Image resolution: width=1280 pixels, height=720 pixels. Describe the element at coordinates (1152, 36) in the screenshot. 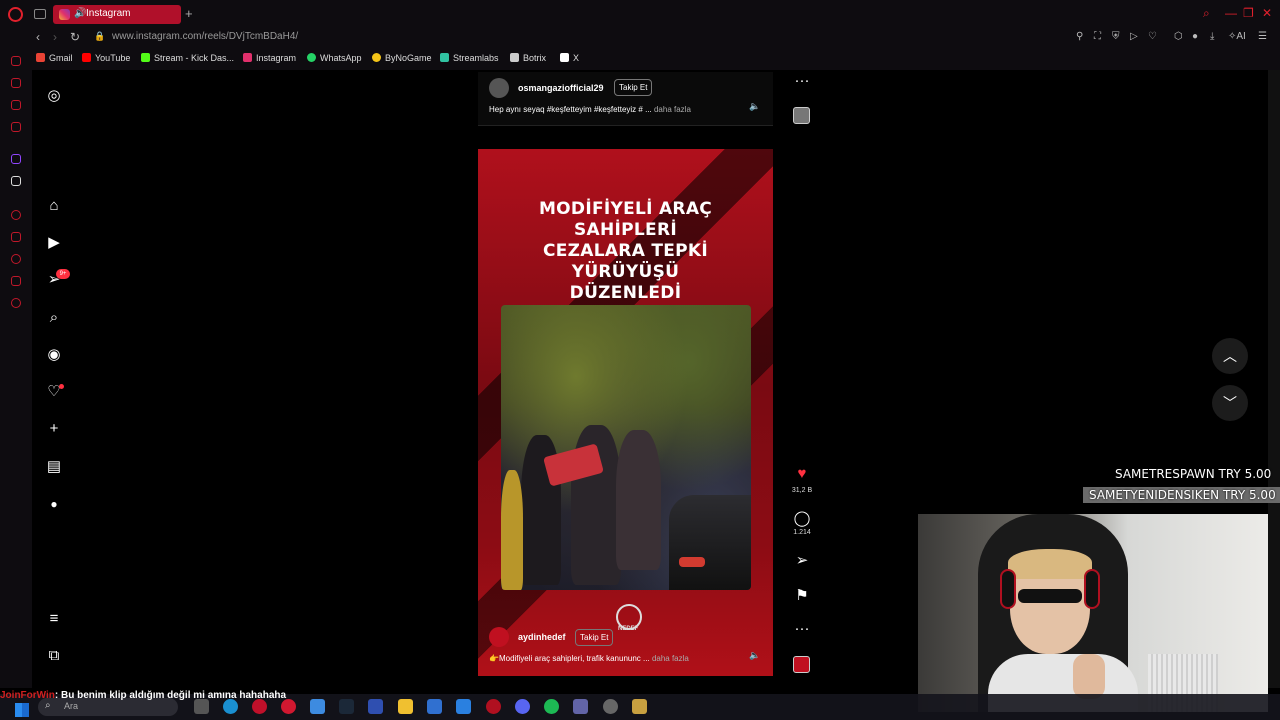

I see `heart-icon: ♡` at that location.